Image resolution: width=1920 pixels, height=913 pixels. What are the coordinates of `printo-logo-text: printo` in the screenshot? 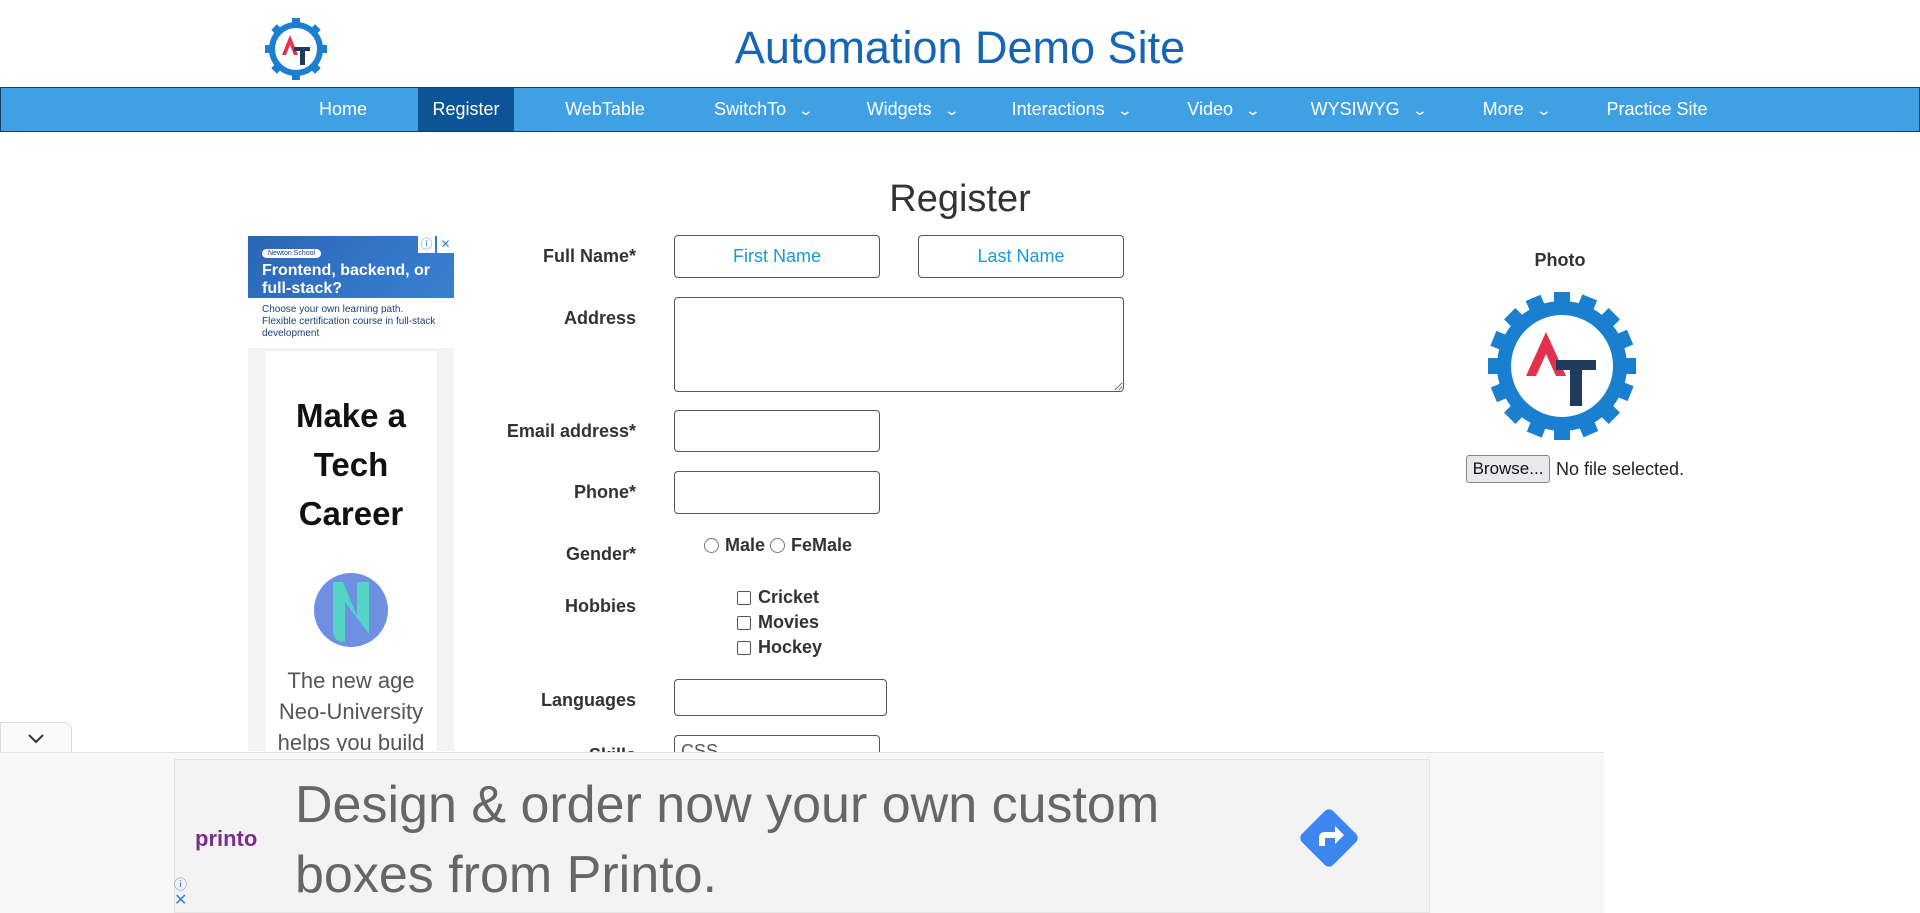 It's located at (226, 838).